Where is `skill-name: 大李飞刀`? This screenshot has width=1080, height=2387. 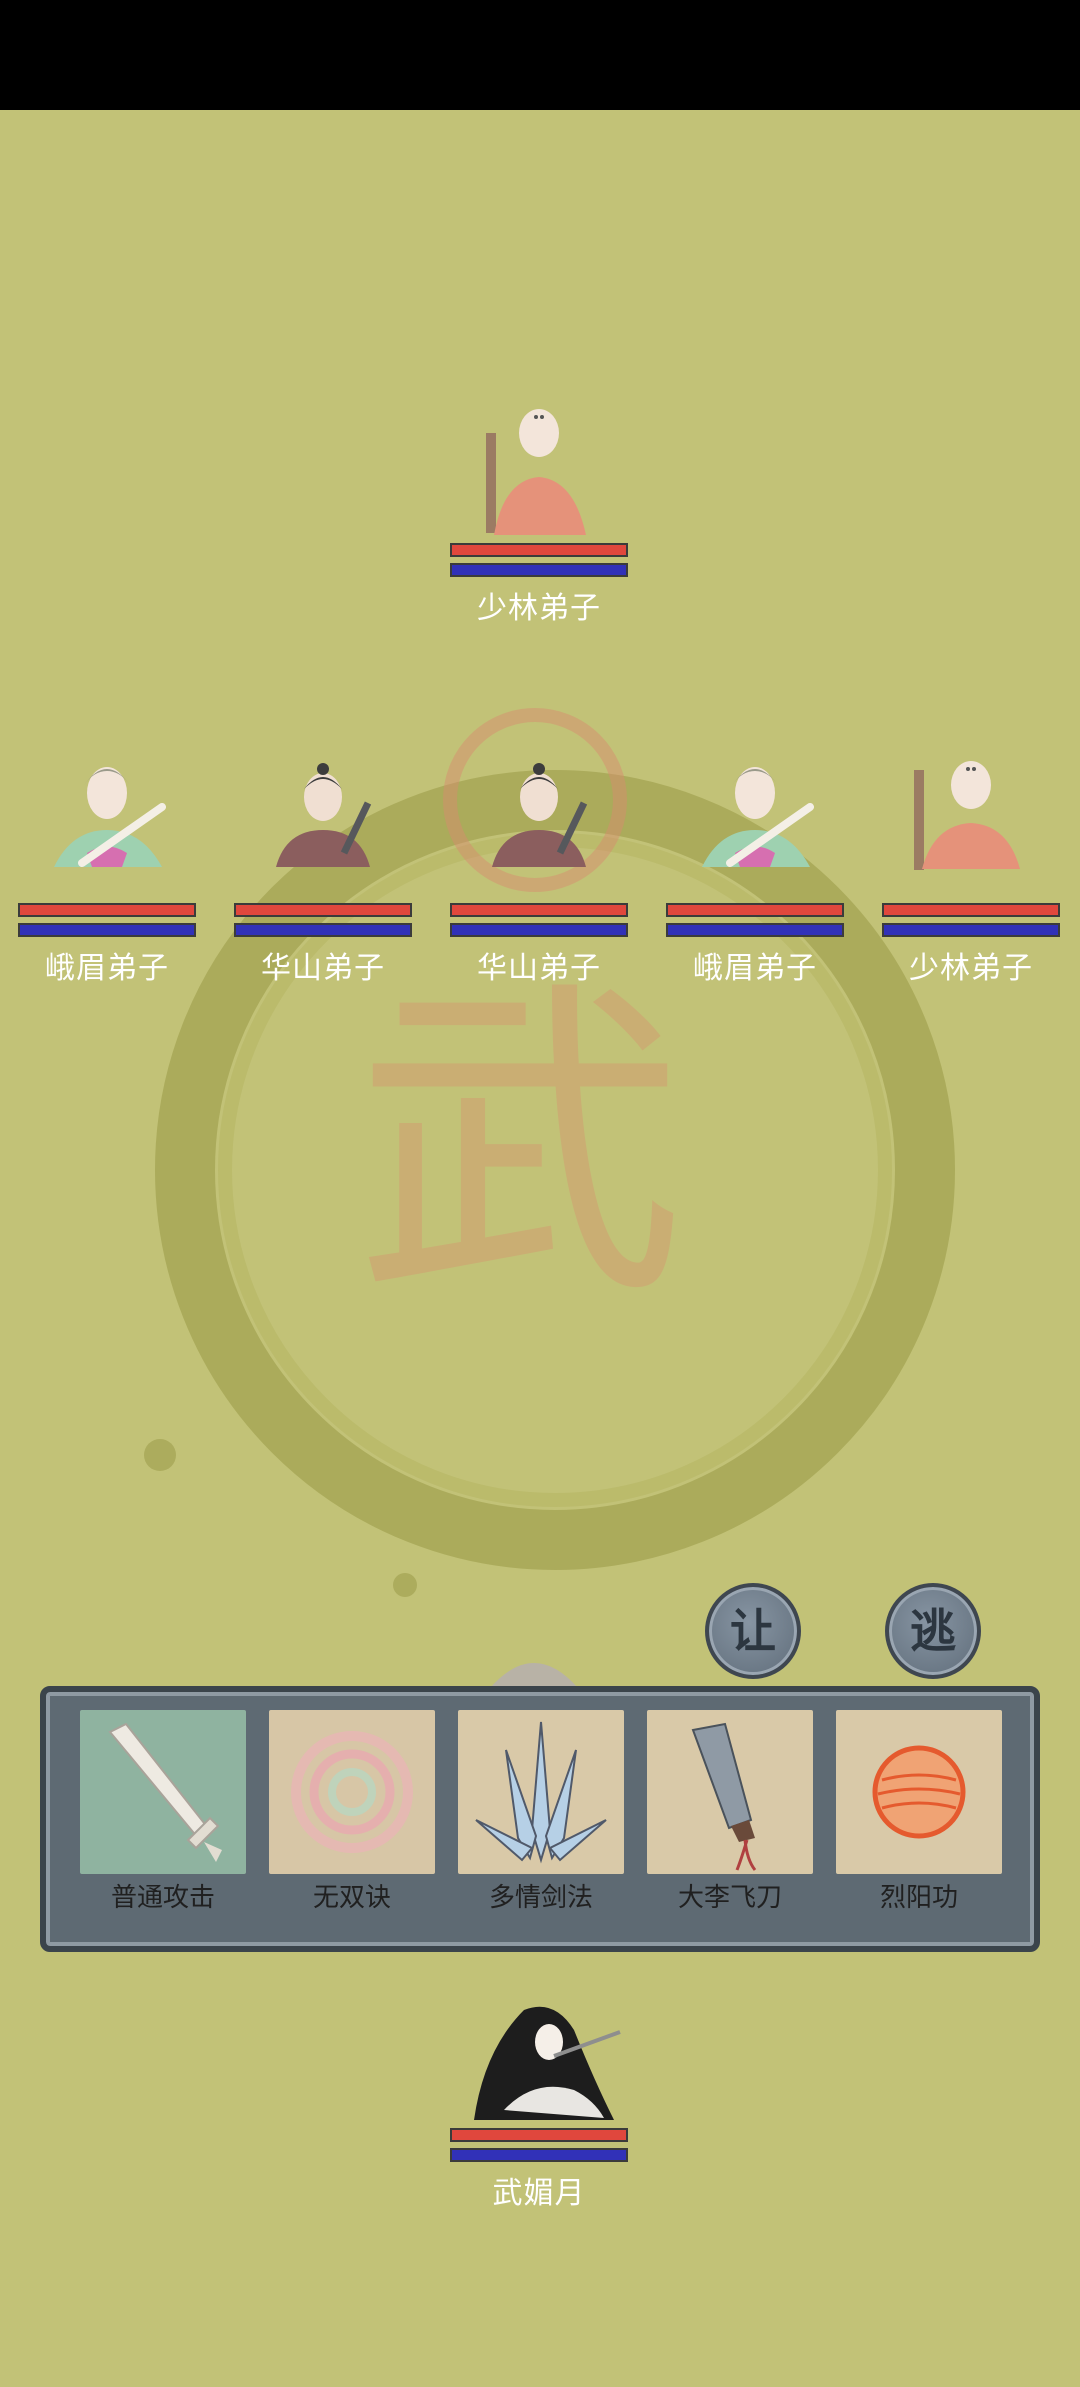 skill-name: 大李飞刀 is located at coordinates (729, 1898).